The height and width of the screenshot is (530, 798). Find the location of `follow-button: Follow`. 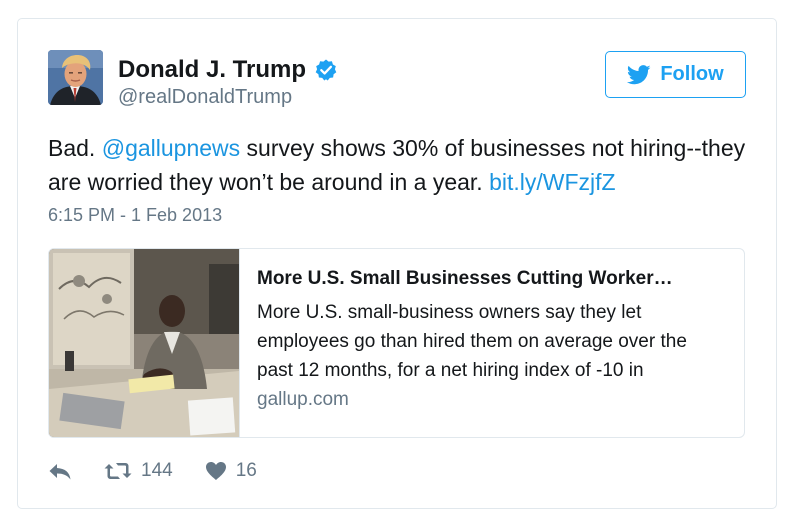

follow-button: Follow is located at coordinates (675, 74).